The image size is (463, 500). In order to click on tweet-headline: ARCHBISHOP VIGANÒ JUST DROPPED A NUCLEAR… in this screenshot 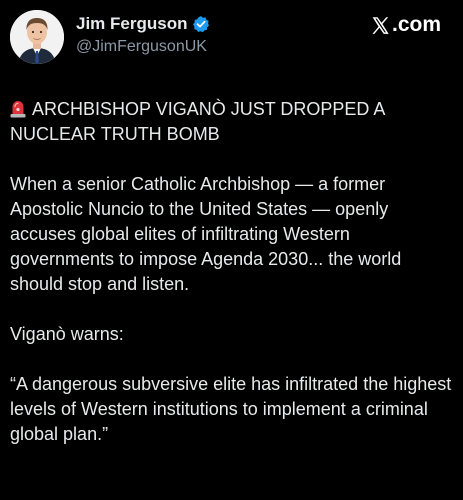, I will do `click(197, 121)`.